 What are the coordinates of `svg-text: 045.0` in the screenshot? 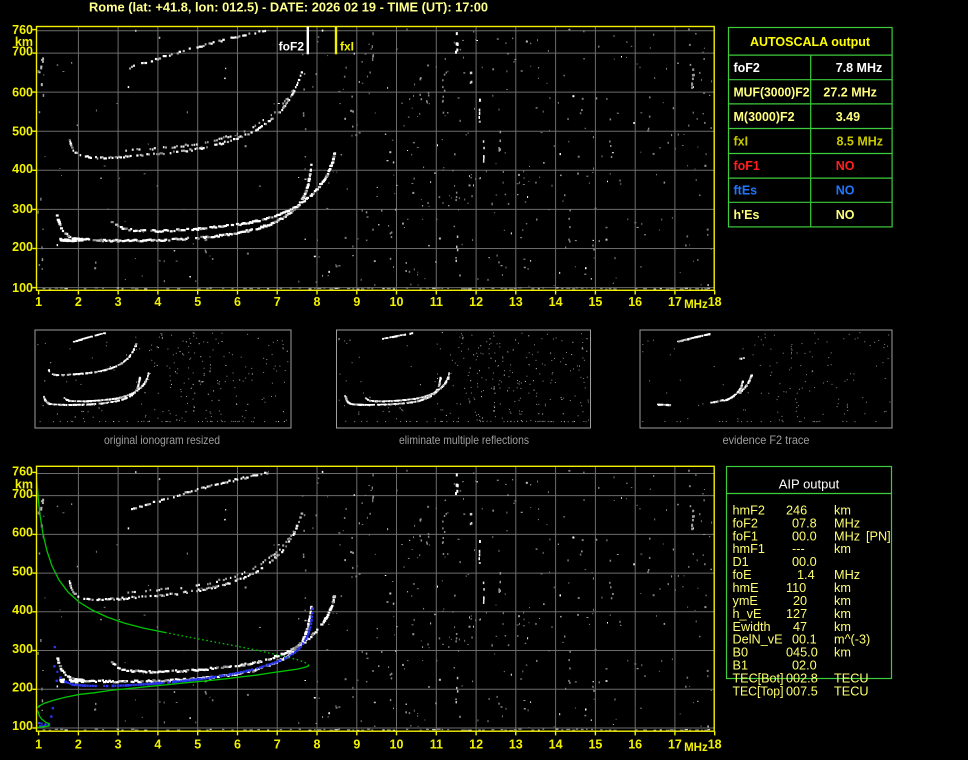 It's located at (802, 653).